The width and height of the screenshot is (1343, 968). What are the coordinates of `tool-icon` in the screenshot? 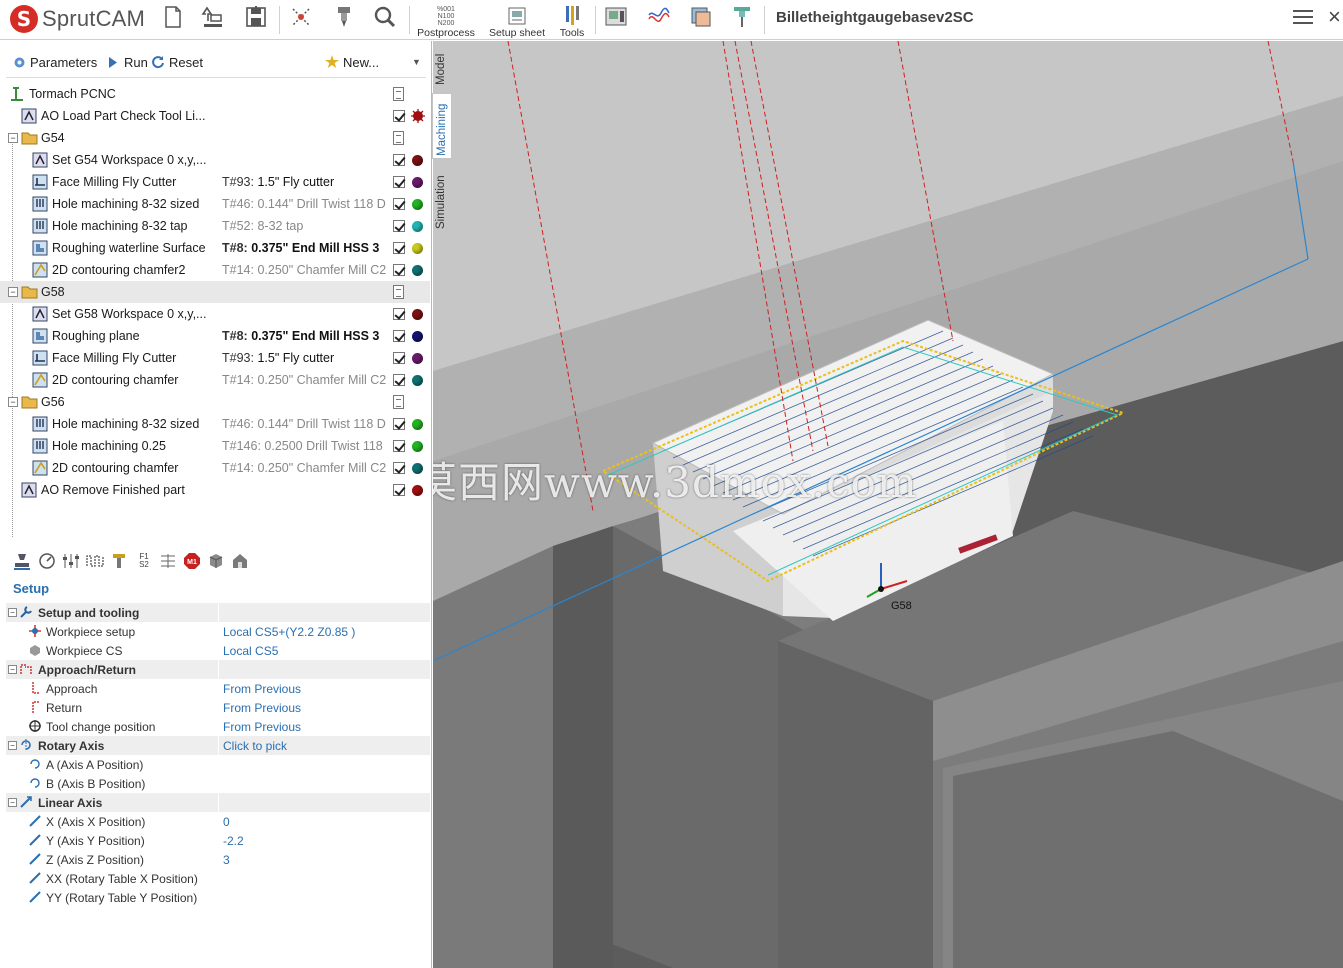 It's located at (119, 561).